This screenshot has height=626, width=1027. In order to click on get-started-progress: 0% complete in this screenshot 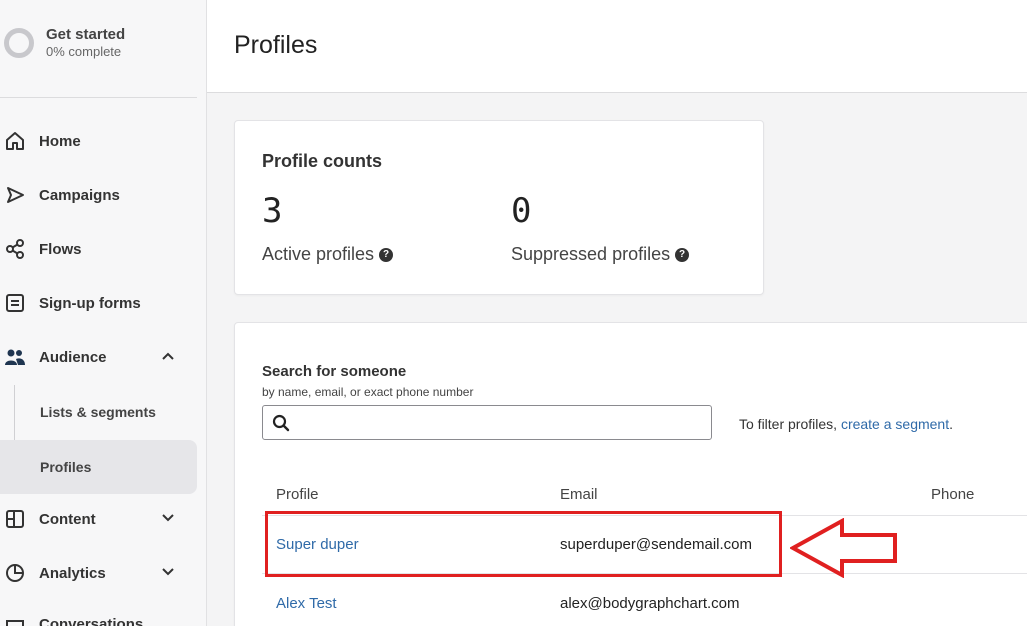, I will do `click(84, 51)`.